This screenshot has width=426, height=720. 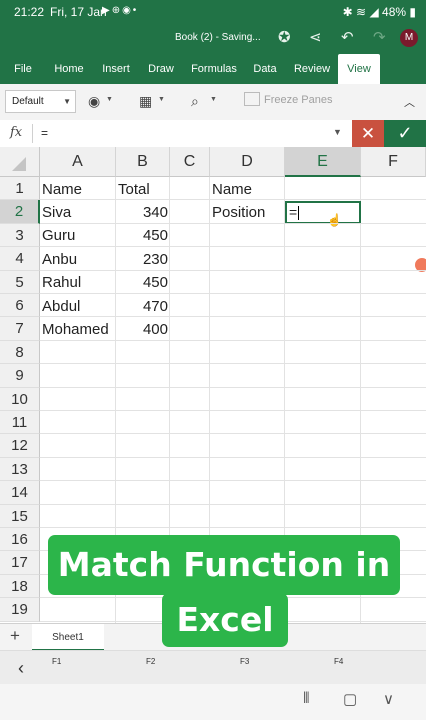 I want to click on row-header-12: 12, so click(x=20, y=446).